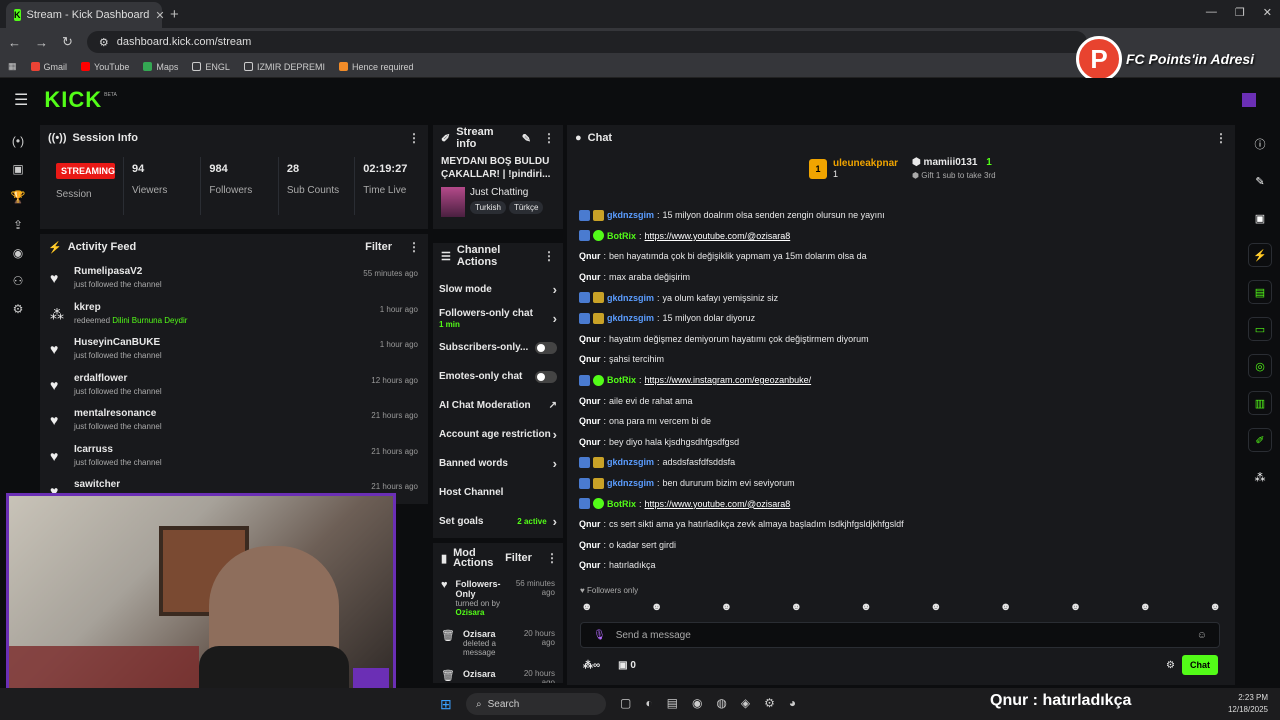 This screenshot has height=720, width=1280. What do you see at coordinates (1170, 665) in the screenshot?
I see `chat-settings-icon: ⚙` at bounding box center [1170, 665].